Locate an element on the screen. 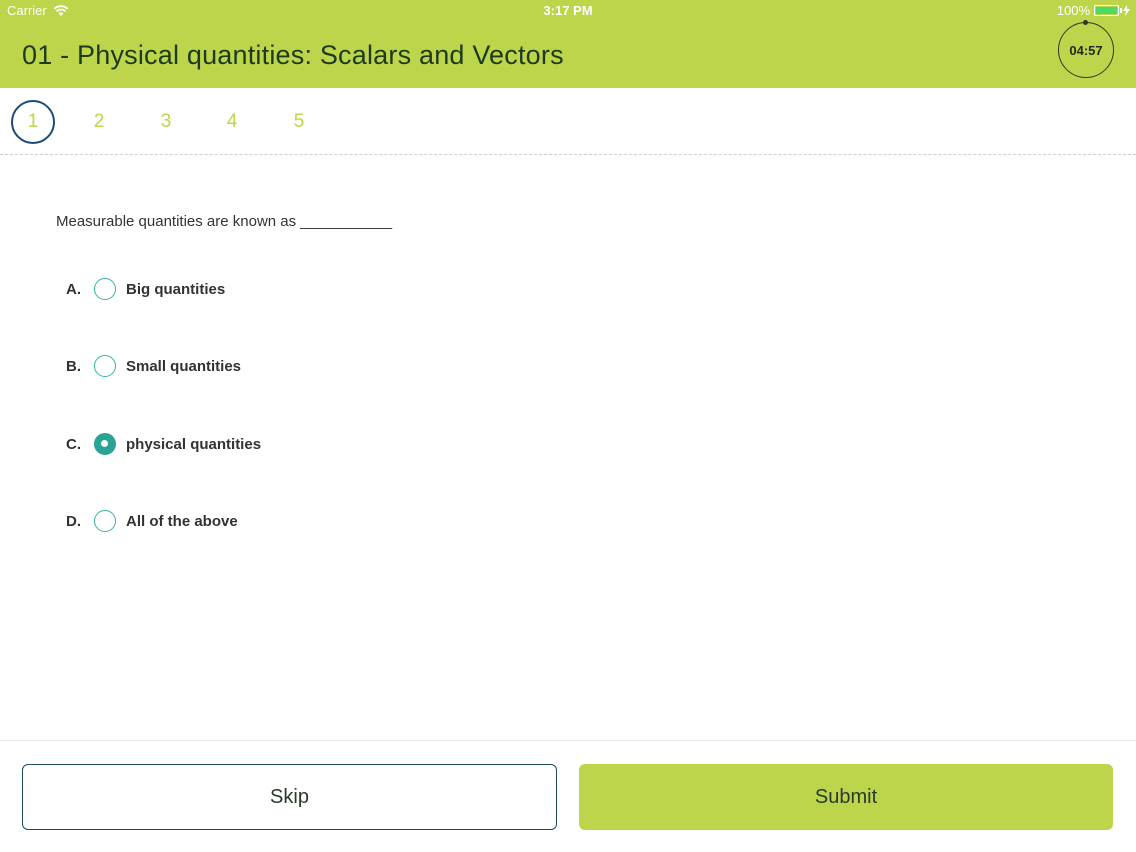 The height and width of the screenshot is (852, 1136). option-label: All of the above is located at coordinates (182, 521).